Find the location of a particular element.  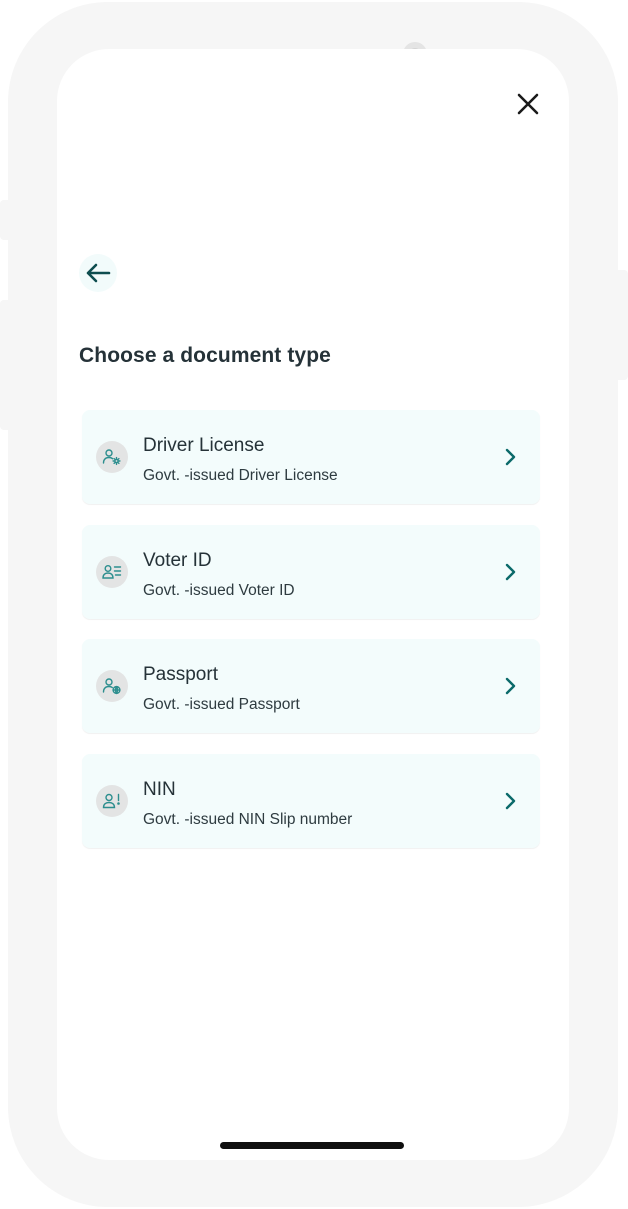

document-name: Voter ID is located at coordinates (177, 560).